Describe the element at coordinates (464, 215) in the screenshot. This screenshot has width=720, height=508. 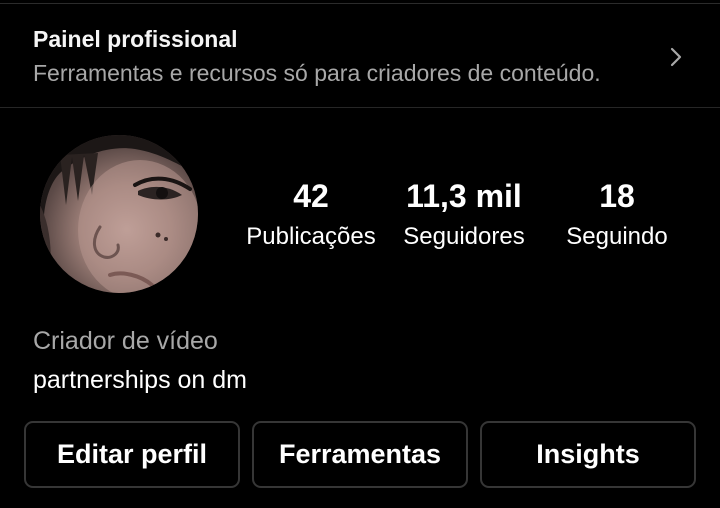
I see `followers-stat: 11,3 mil Seguidores` at that location.